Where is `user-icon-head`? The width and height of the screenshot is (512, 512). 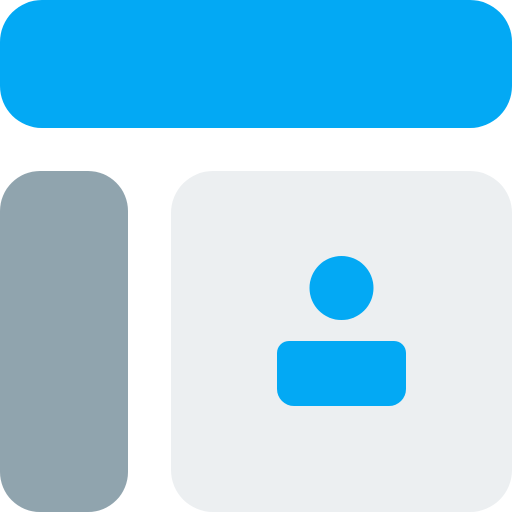 user-icon-head is located at coordinates (341, 288).